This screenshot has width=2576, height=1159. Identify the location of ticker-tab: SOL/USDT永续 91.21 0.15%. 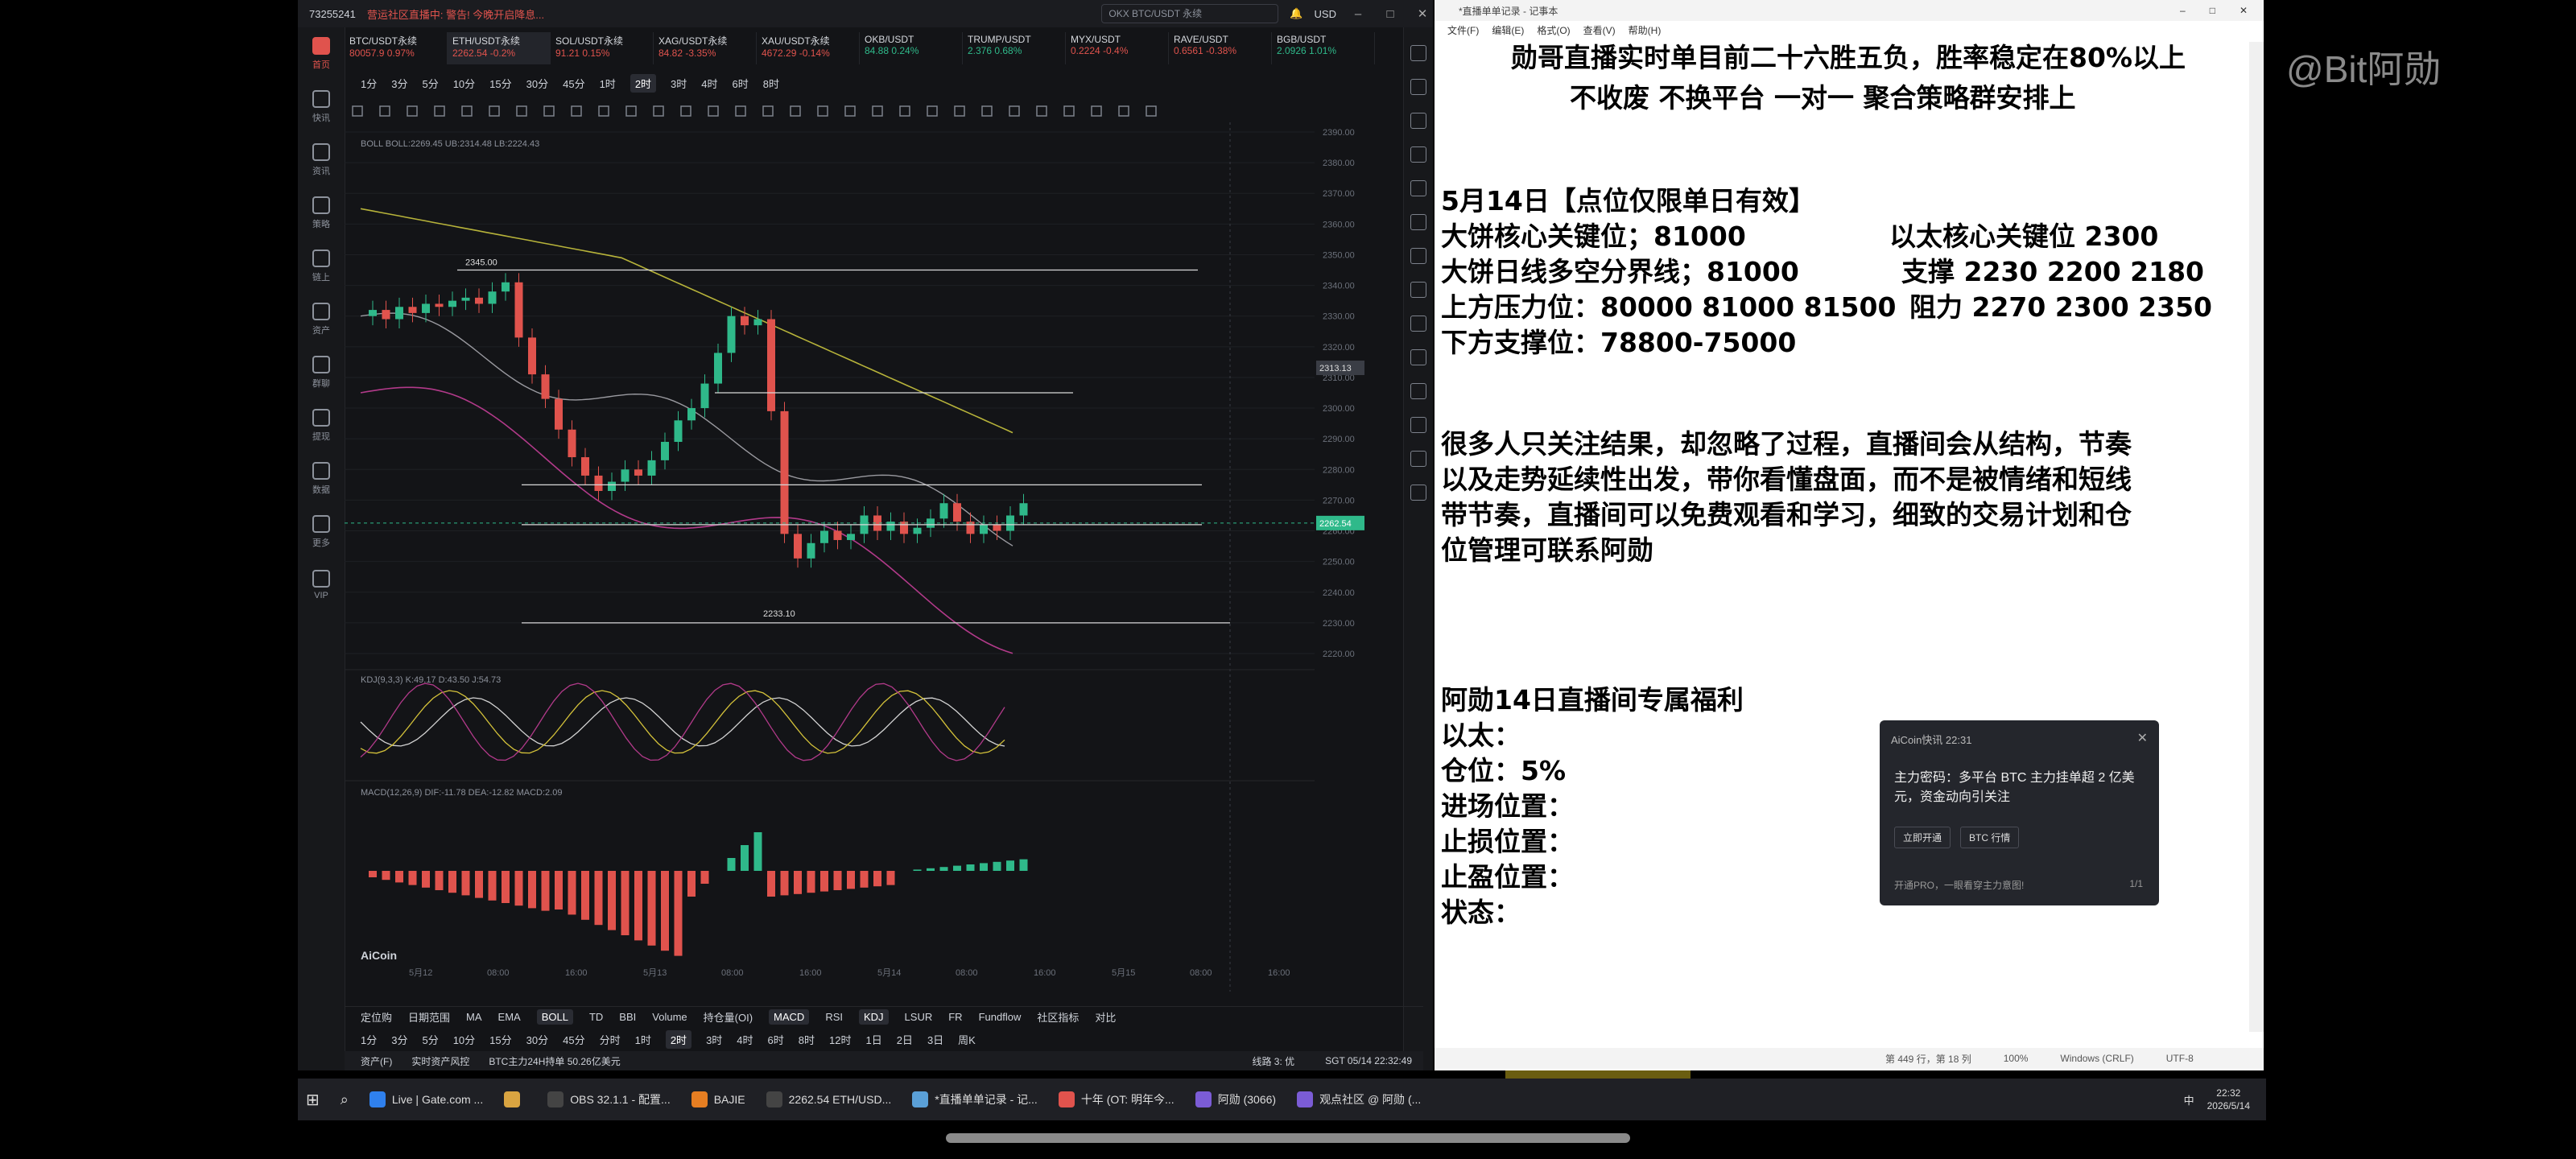
(602, 48).